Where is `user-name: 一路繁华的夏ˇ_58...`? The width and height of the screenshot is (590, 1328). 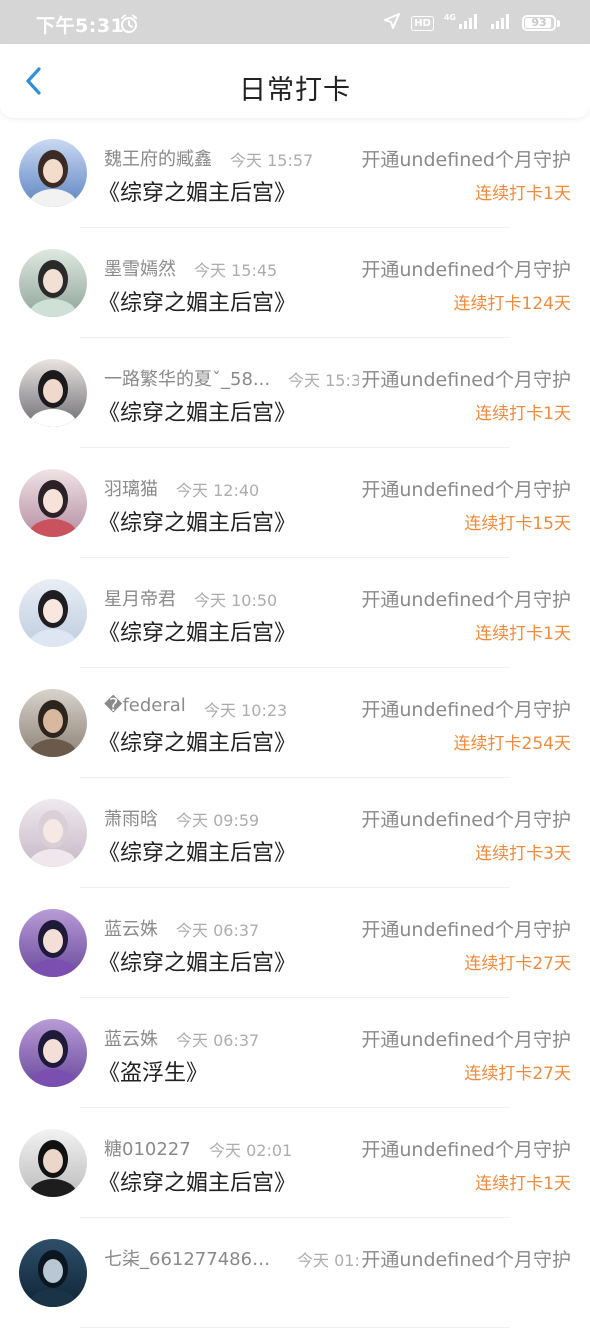 user-name: 一路繁华的夏ˇ_58... is located at coordinates (187, 378).